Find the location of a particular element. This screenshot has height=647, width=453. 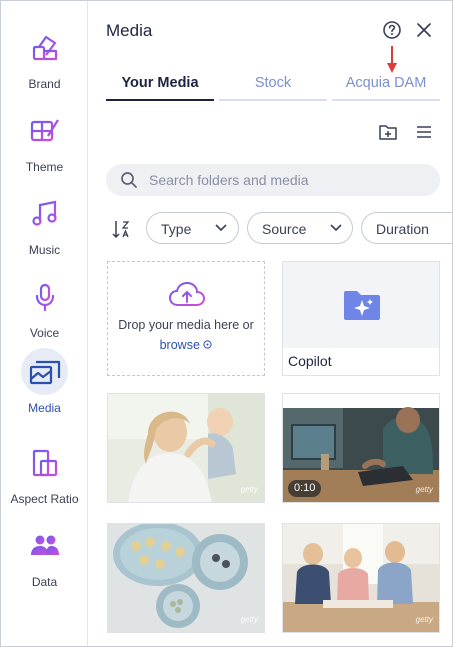

help-button is located at coordinates (392, 30).